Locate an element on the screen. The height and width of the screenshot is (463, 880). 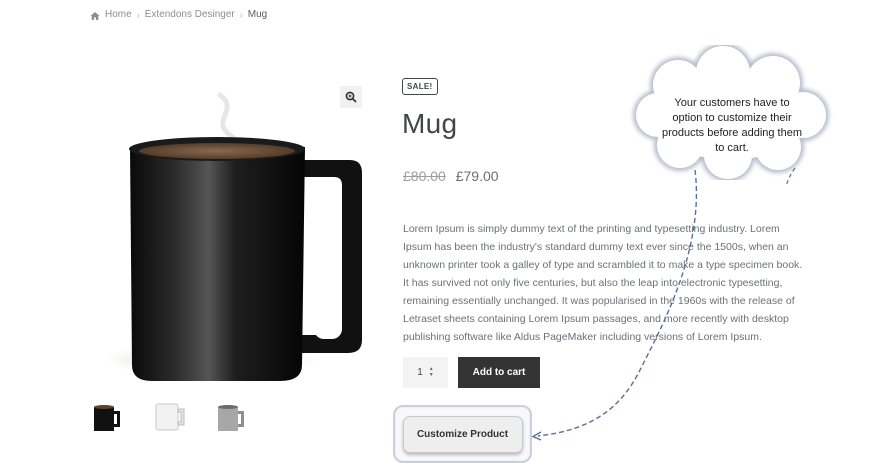
product-price: £80.00 £79.00 is located at coordinates (451, 176).